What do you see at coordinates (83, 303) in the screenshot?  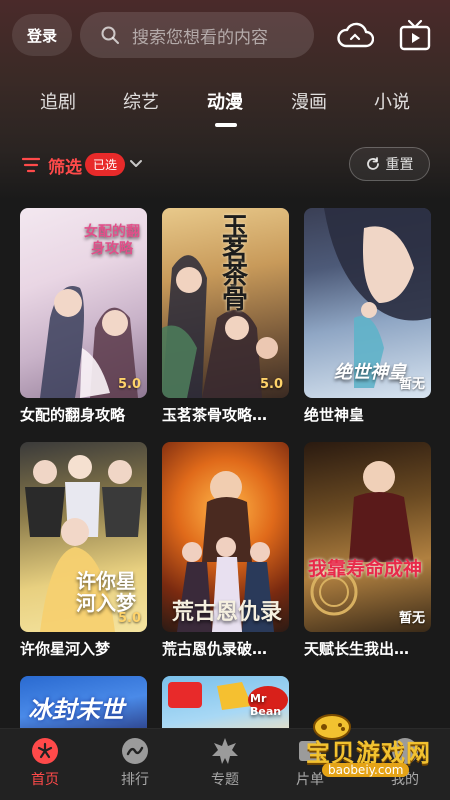 I see `card-cover: 女配的翻身攻略 5.0` at bounding box center [83, 303].